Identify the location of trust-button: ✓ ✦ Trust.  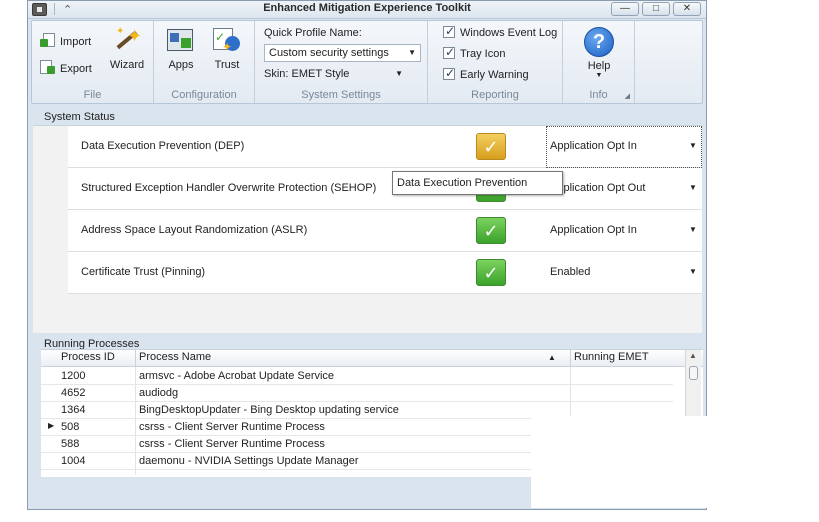
(227, 48).